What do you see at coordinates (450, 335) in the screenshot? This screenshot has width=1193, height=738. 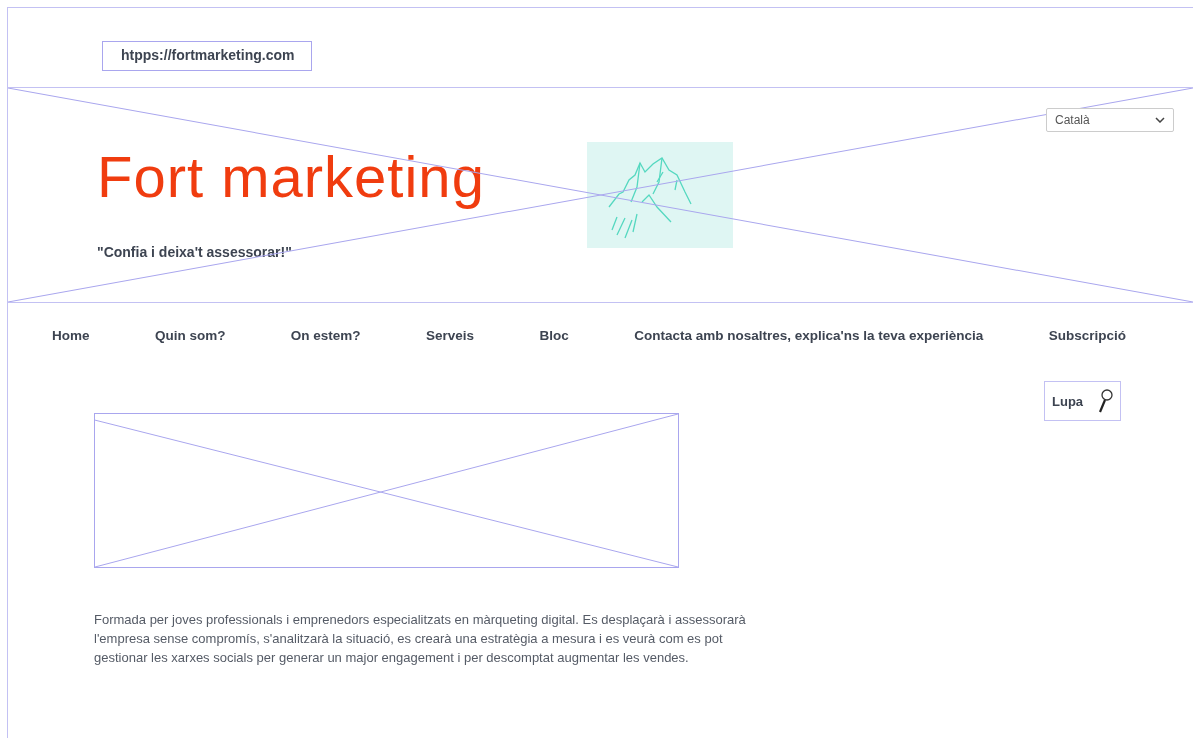 I see `nav-link: Serveis` at bounding box center [450, 335].